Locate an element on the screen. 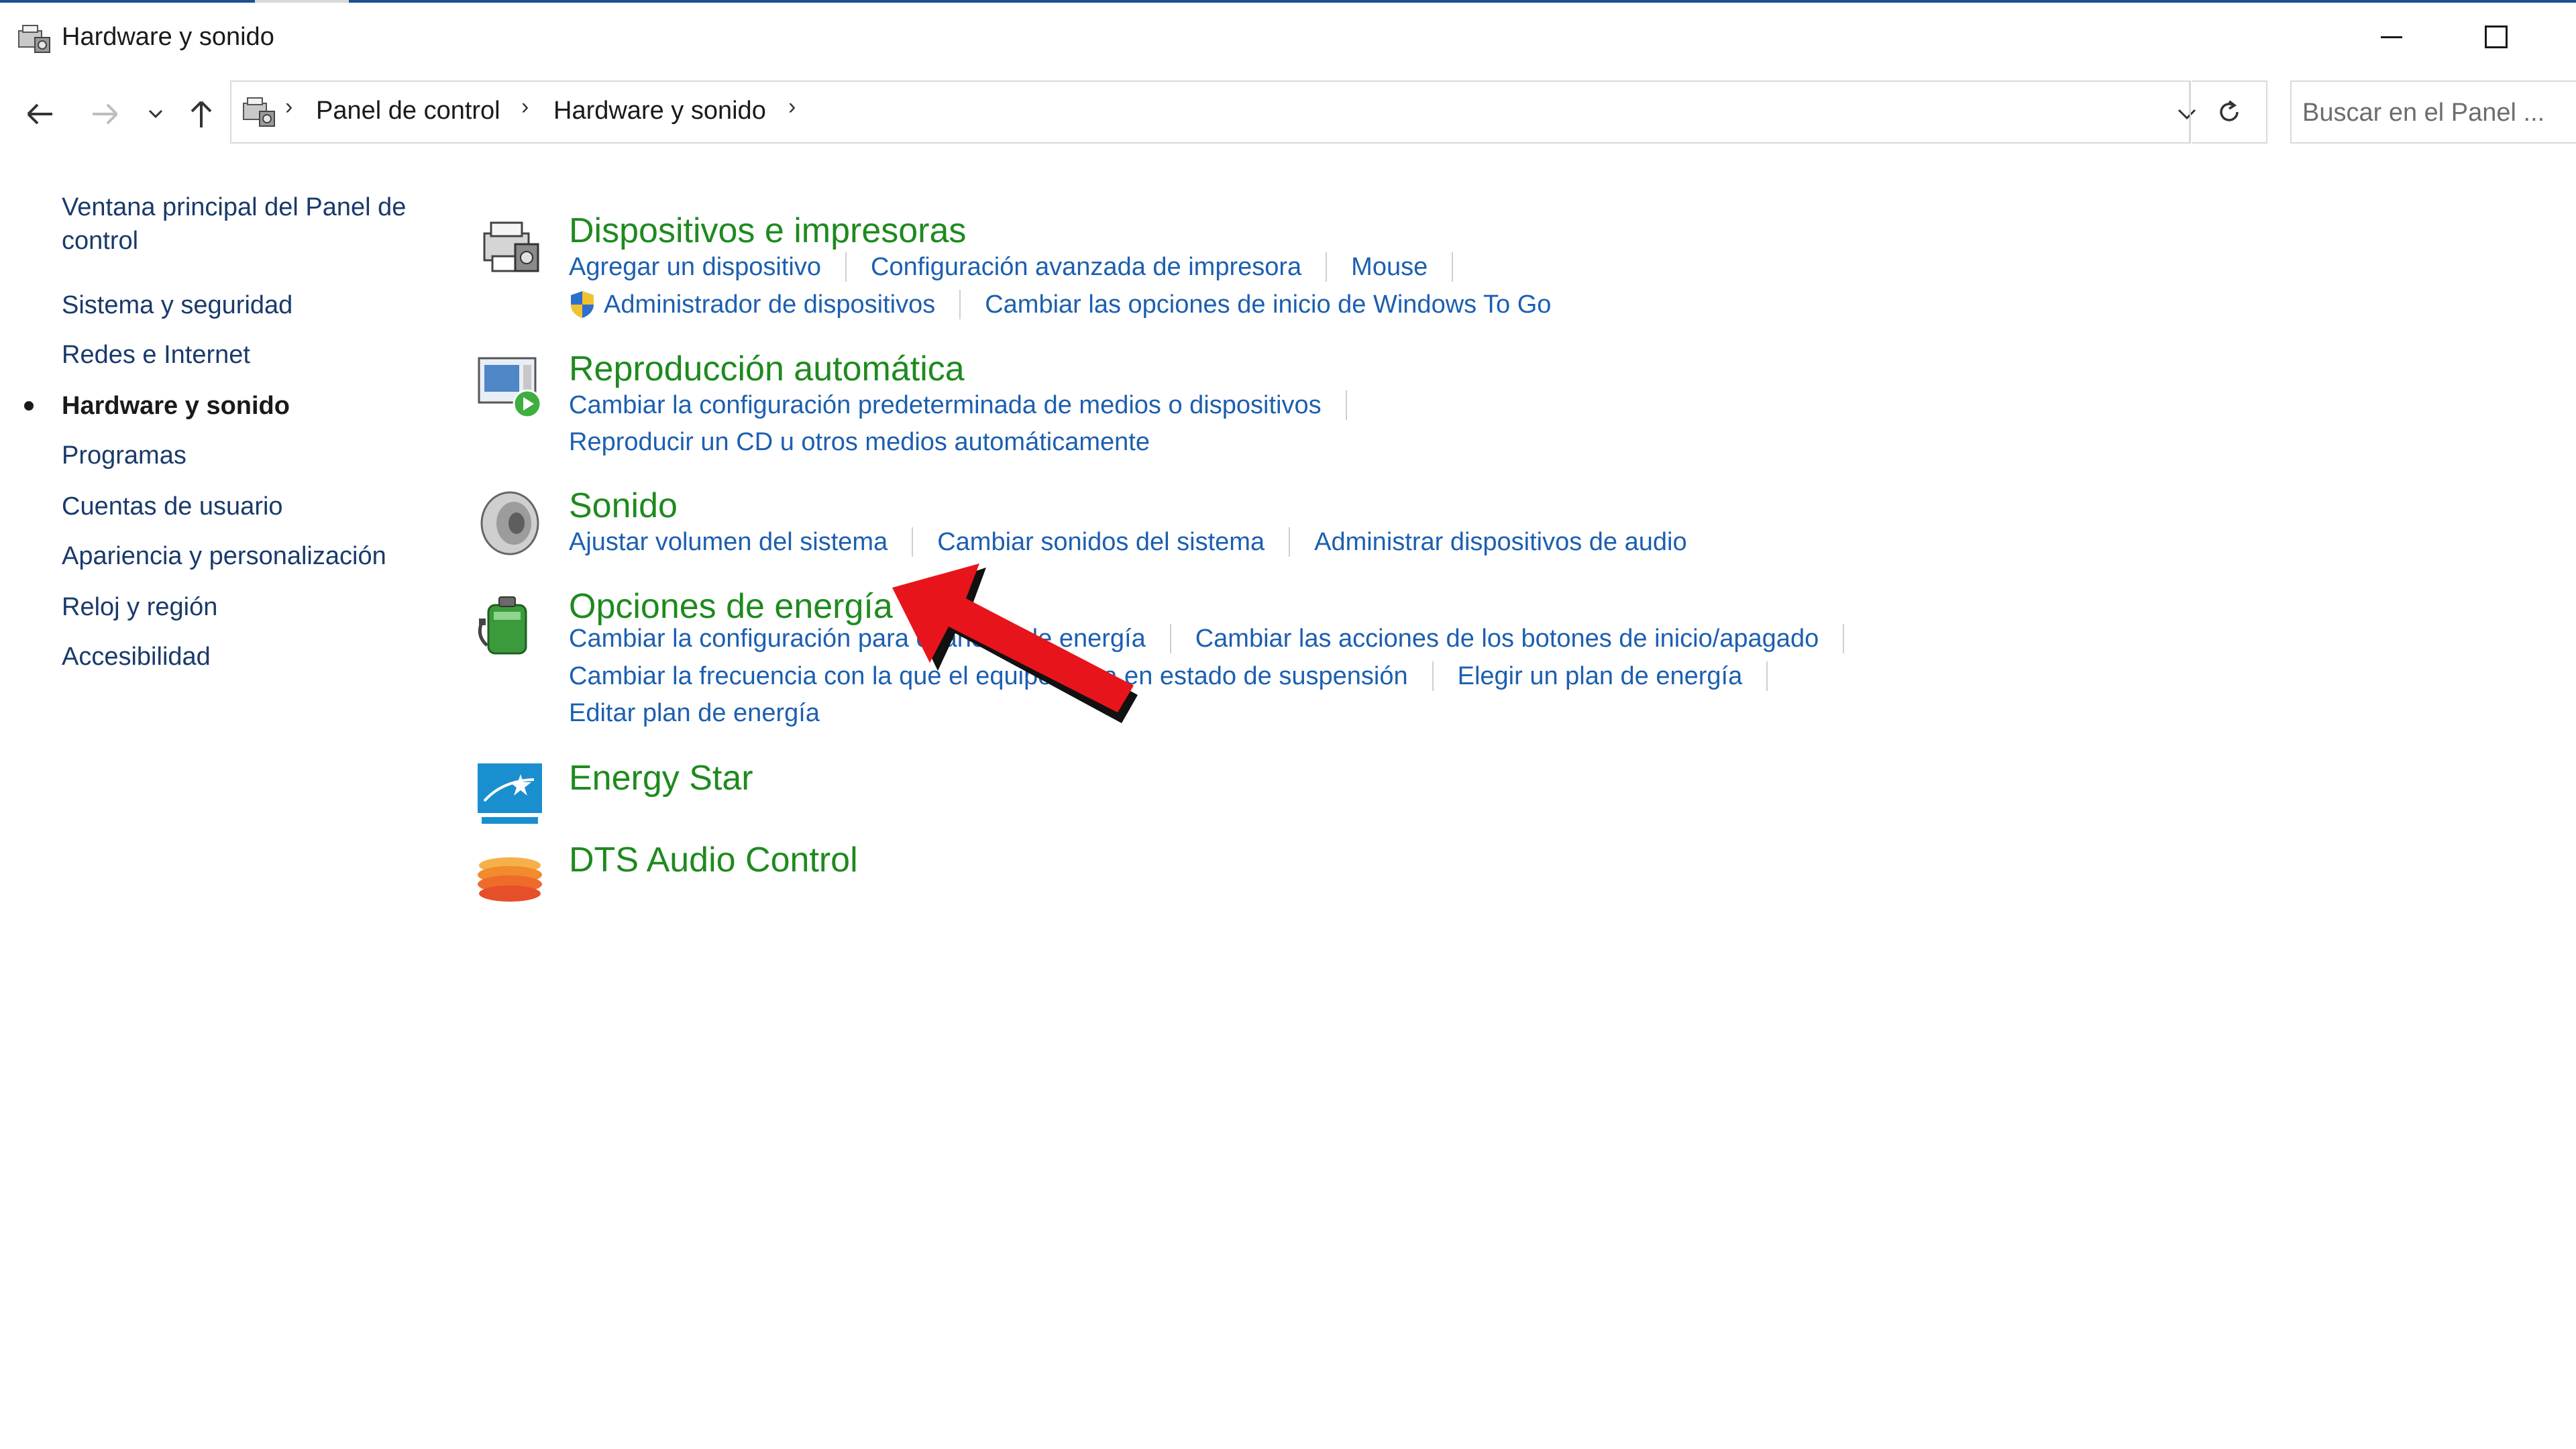  category-title: Sonido is located at coordinates (623, 506).